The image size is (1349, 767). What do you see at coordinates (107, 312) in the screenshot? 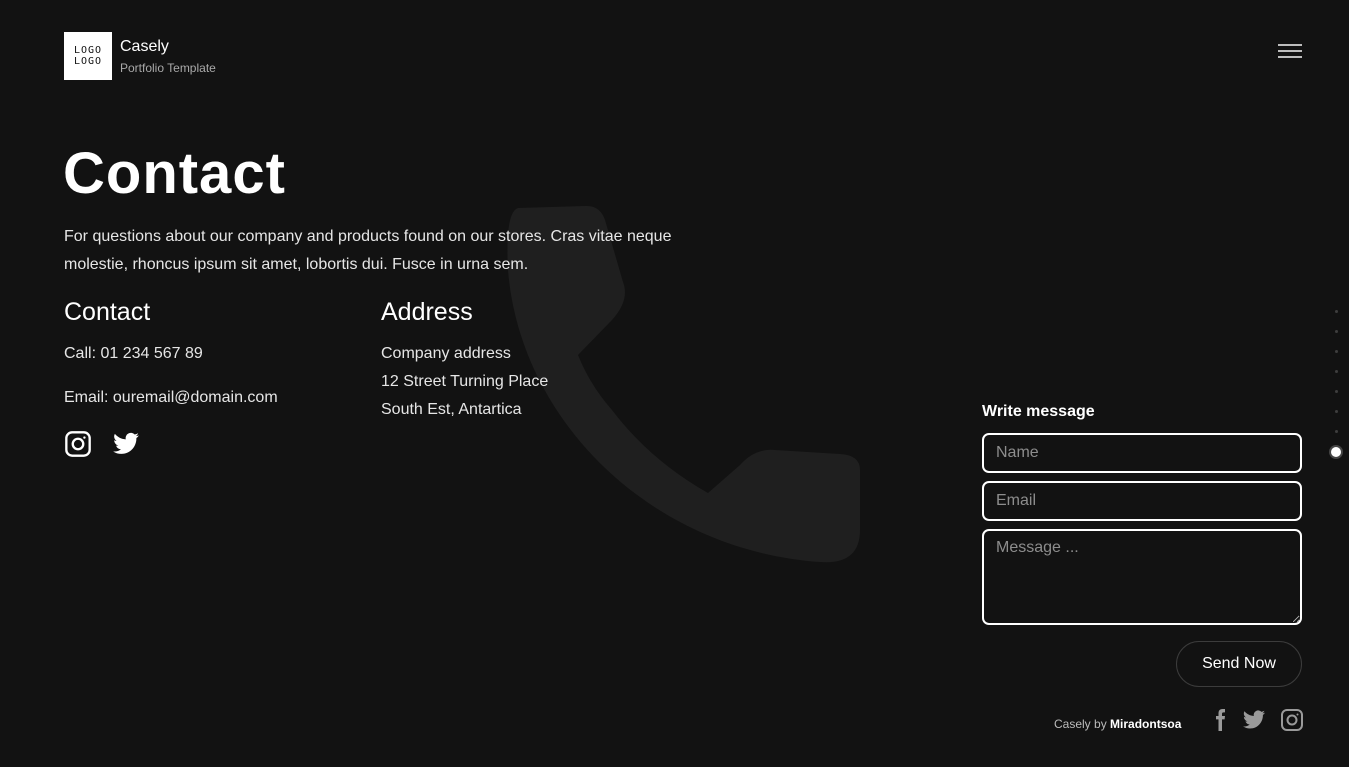
I see `contact-heading: Contact` at bounding box center [107, 312].